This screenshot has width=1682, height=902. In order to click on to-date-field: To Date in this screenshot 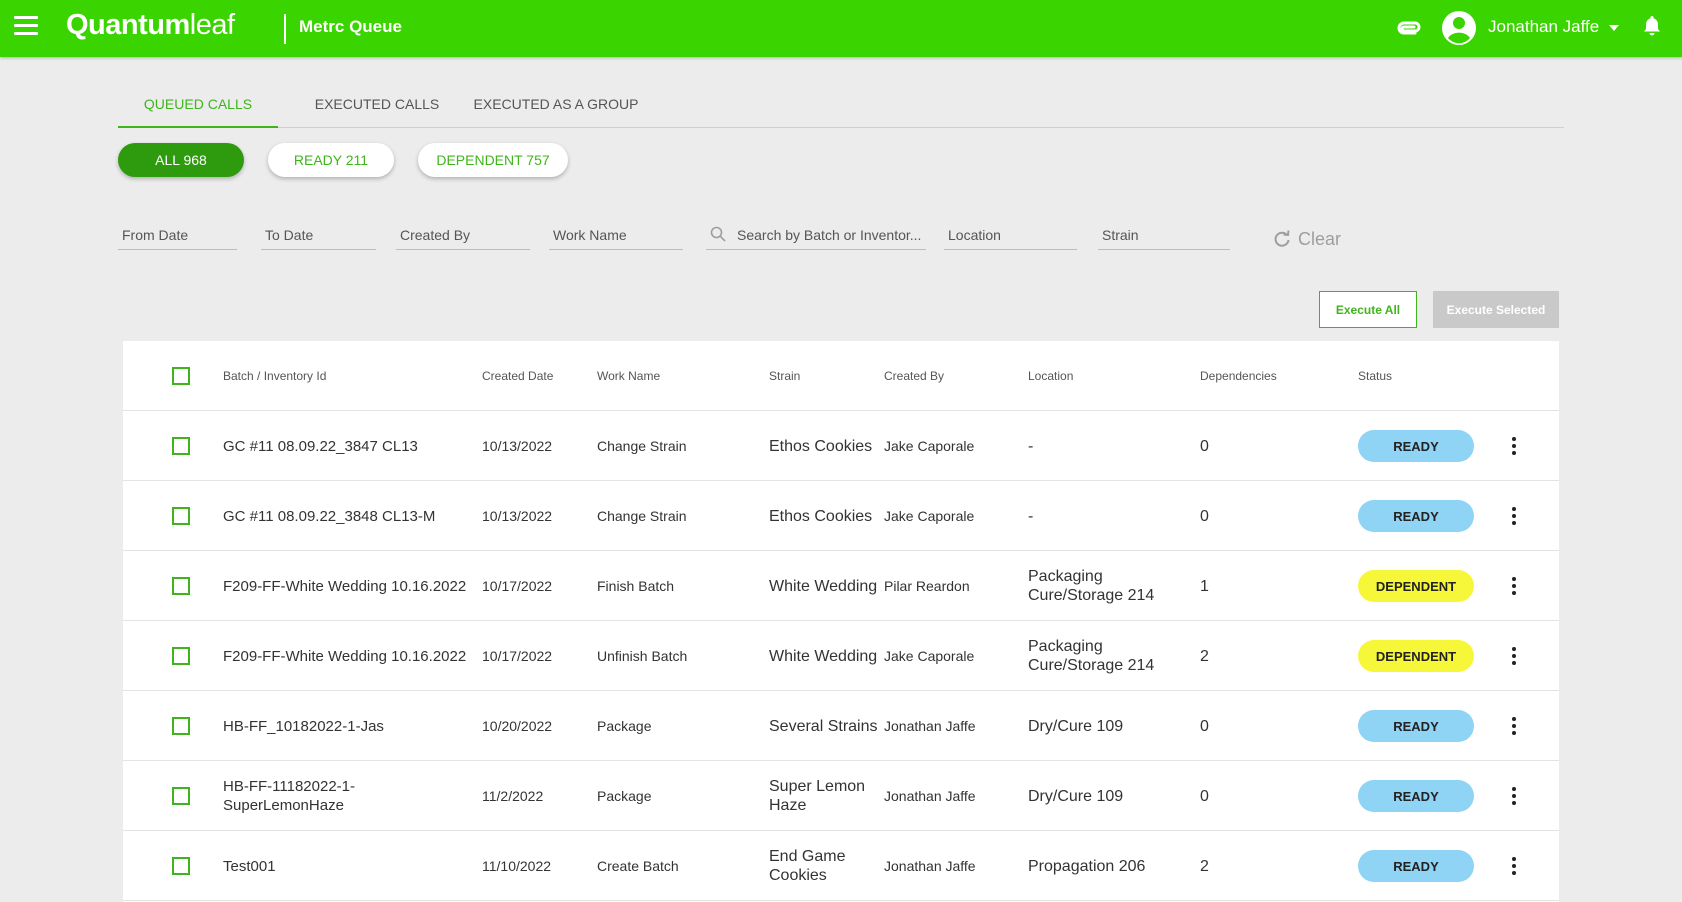, I will do `click(318, 237)`.